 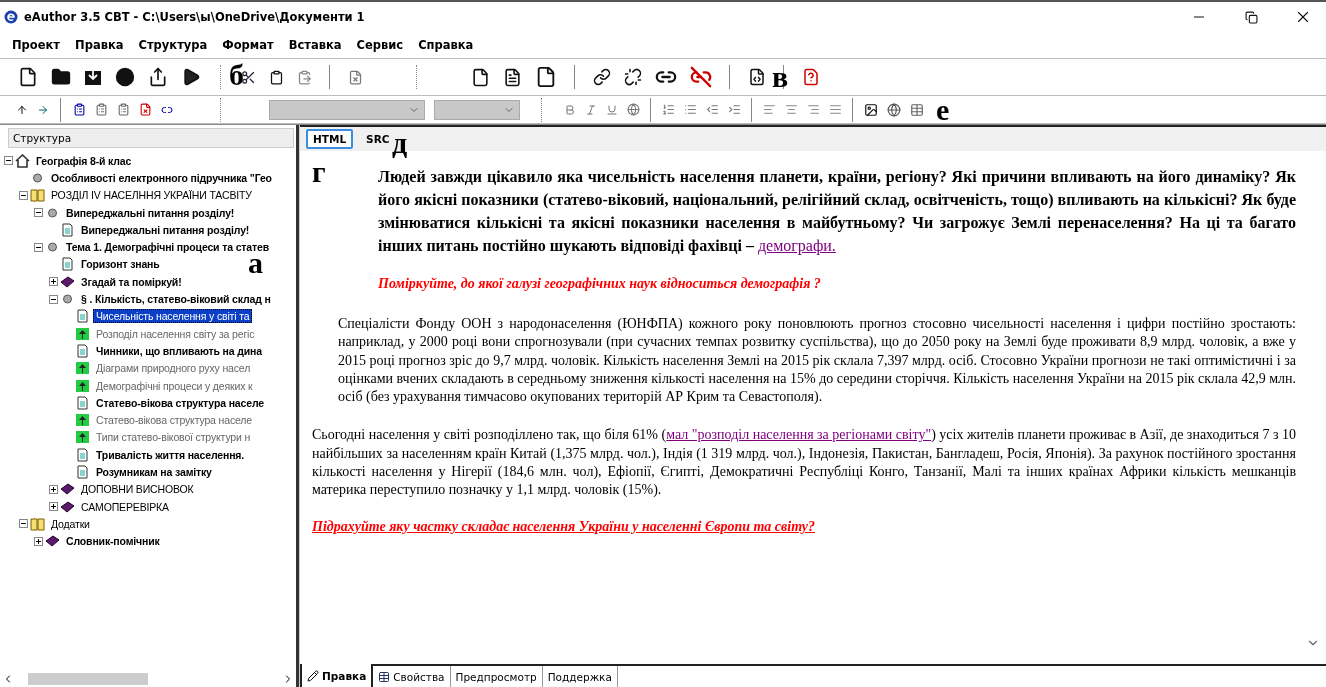 I want to click on new-file-icon, so click(x=28, y=77).